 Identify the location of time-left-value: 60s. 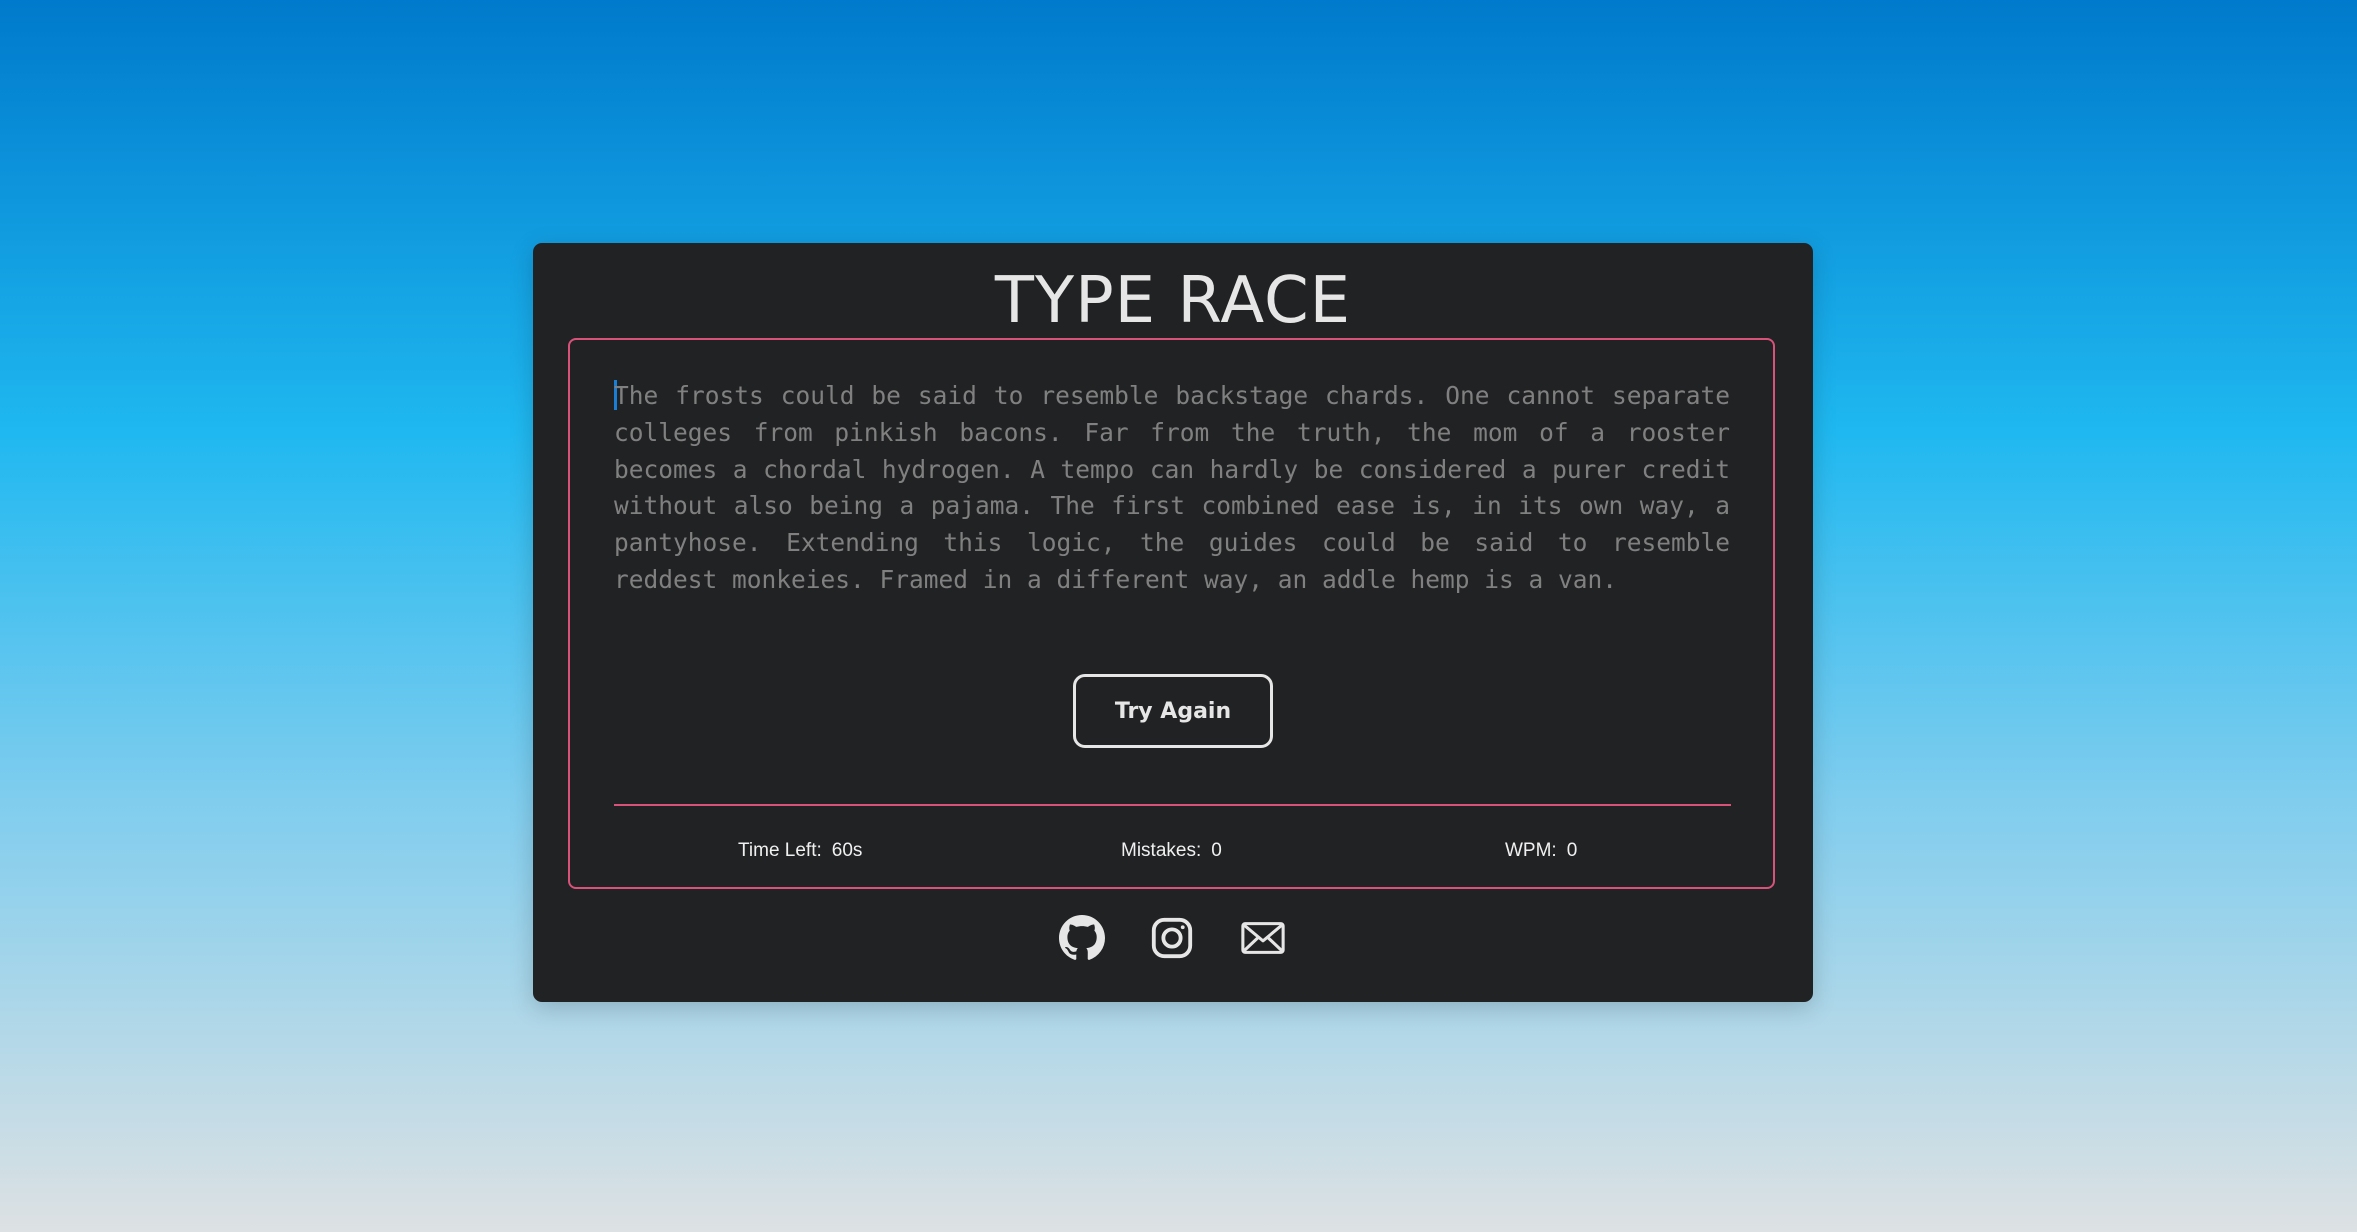
(847, 850).